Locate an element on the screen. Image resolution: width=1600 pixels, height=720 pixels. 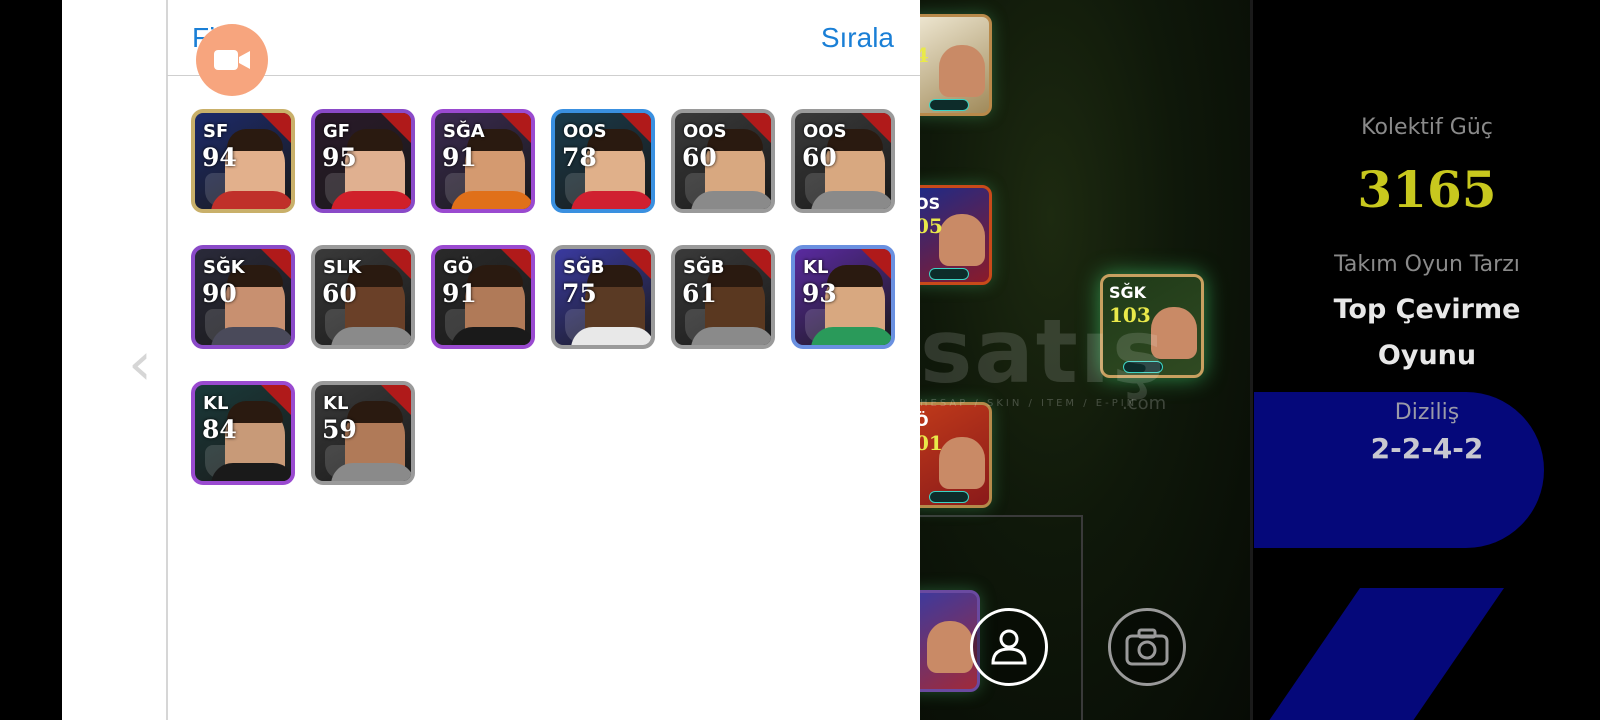
formation-label: Diziliş is located at coordinates (1427, 412).